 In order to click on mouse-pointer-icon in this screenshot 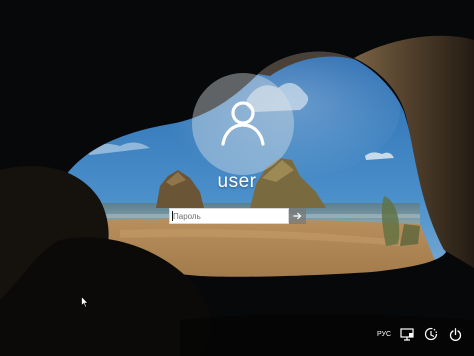, I will do `click(85, 302)`.